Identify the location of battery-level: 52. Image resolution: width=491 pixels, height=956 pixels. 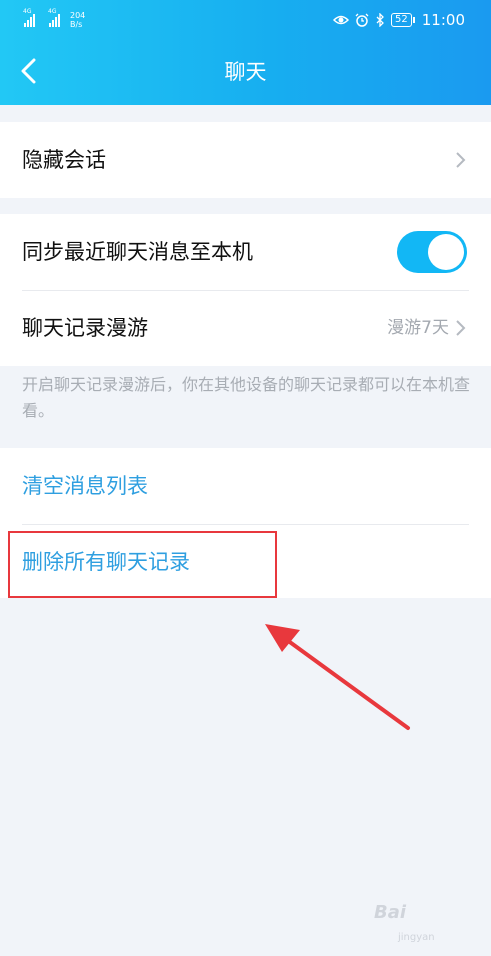
(401, 19).